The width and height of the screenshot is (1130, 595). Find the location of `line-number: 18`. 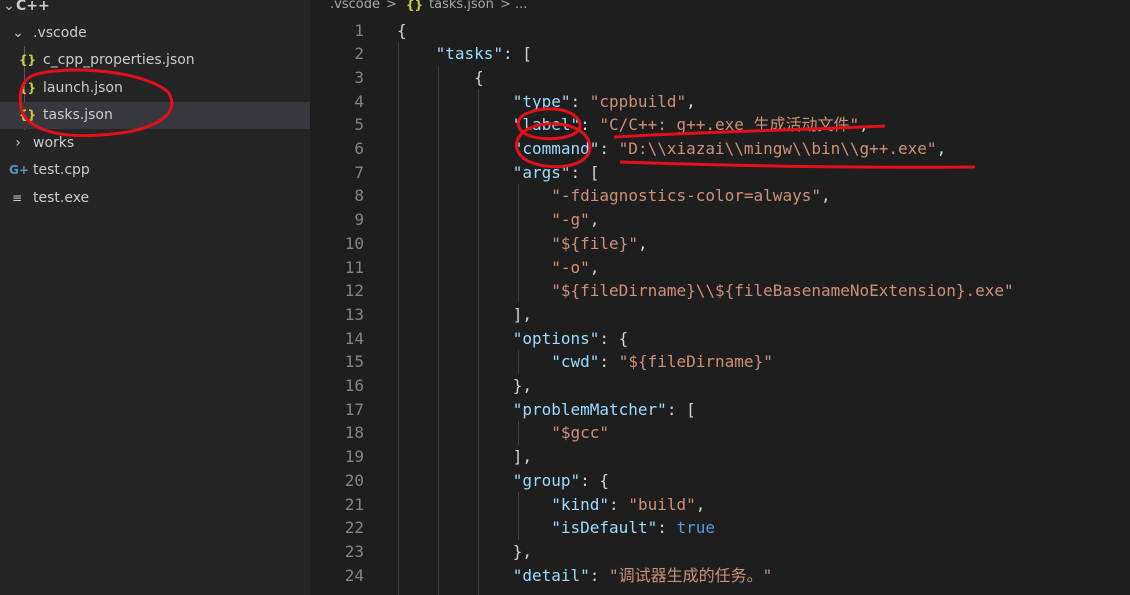

line-number: 18 is located at coordinates (354, 433).